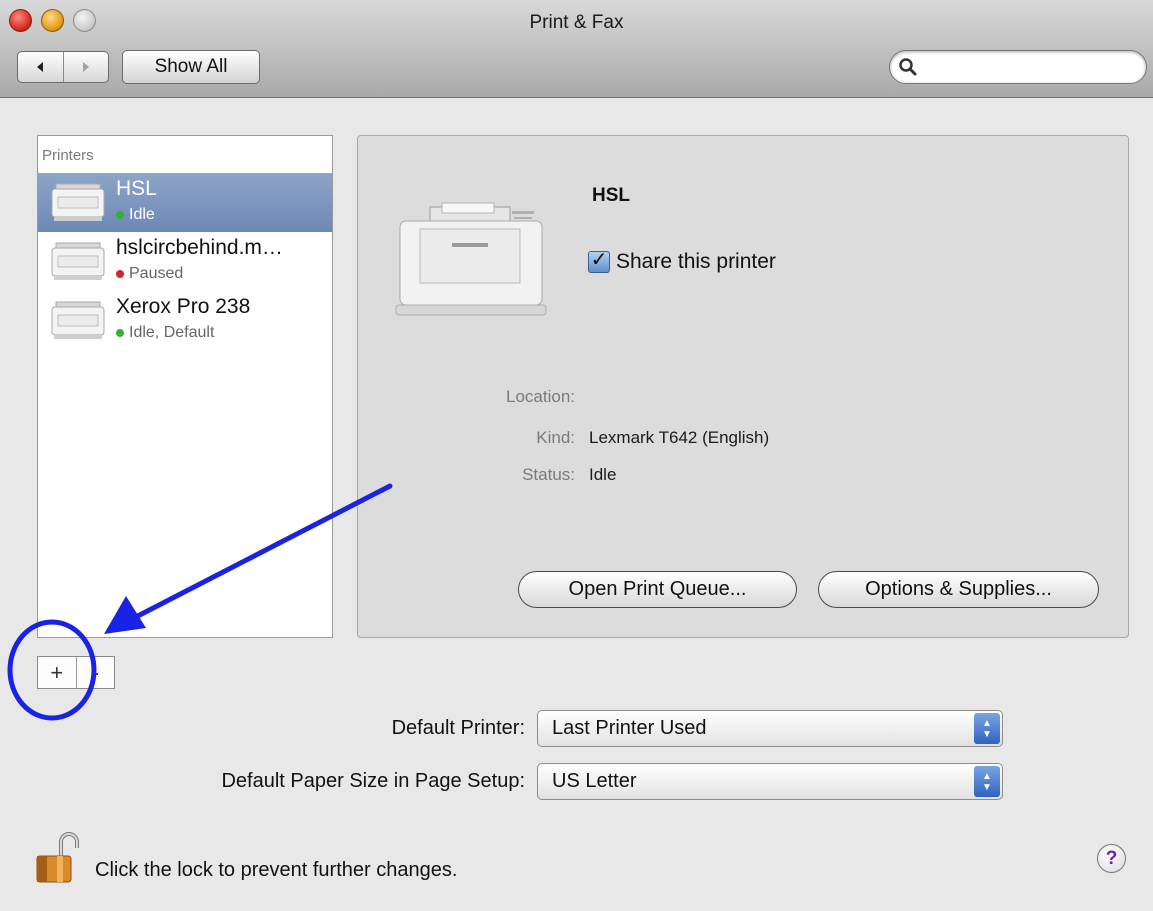 The height and width of the screenshot is (911, 1153). I want to click on add-printer-button: +, so click(57, 672).